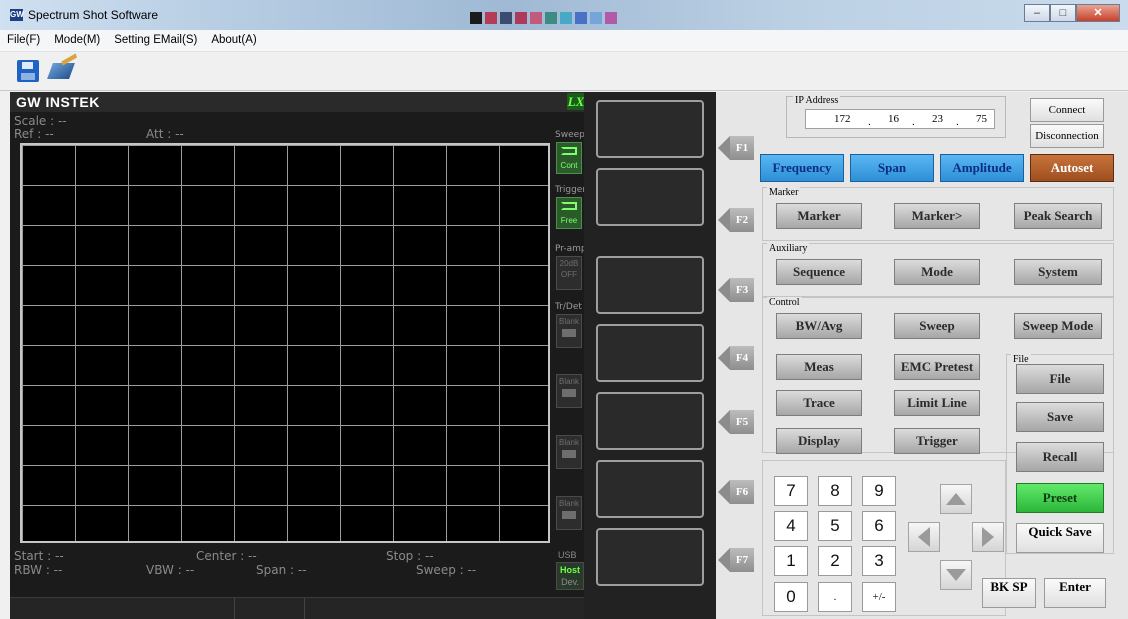 Image resolution: width=1128 pixels, height=619 pixels. What do you see at coordinates (879, 491) in the screenshot?
I see `key-9: 9` at bounding box center [879, 491].